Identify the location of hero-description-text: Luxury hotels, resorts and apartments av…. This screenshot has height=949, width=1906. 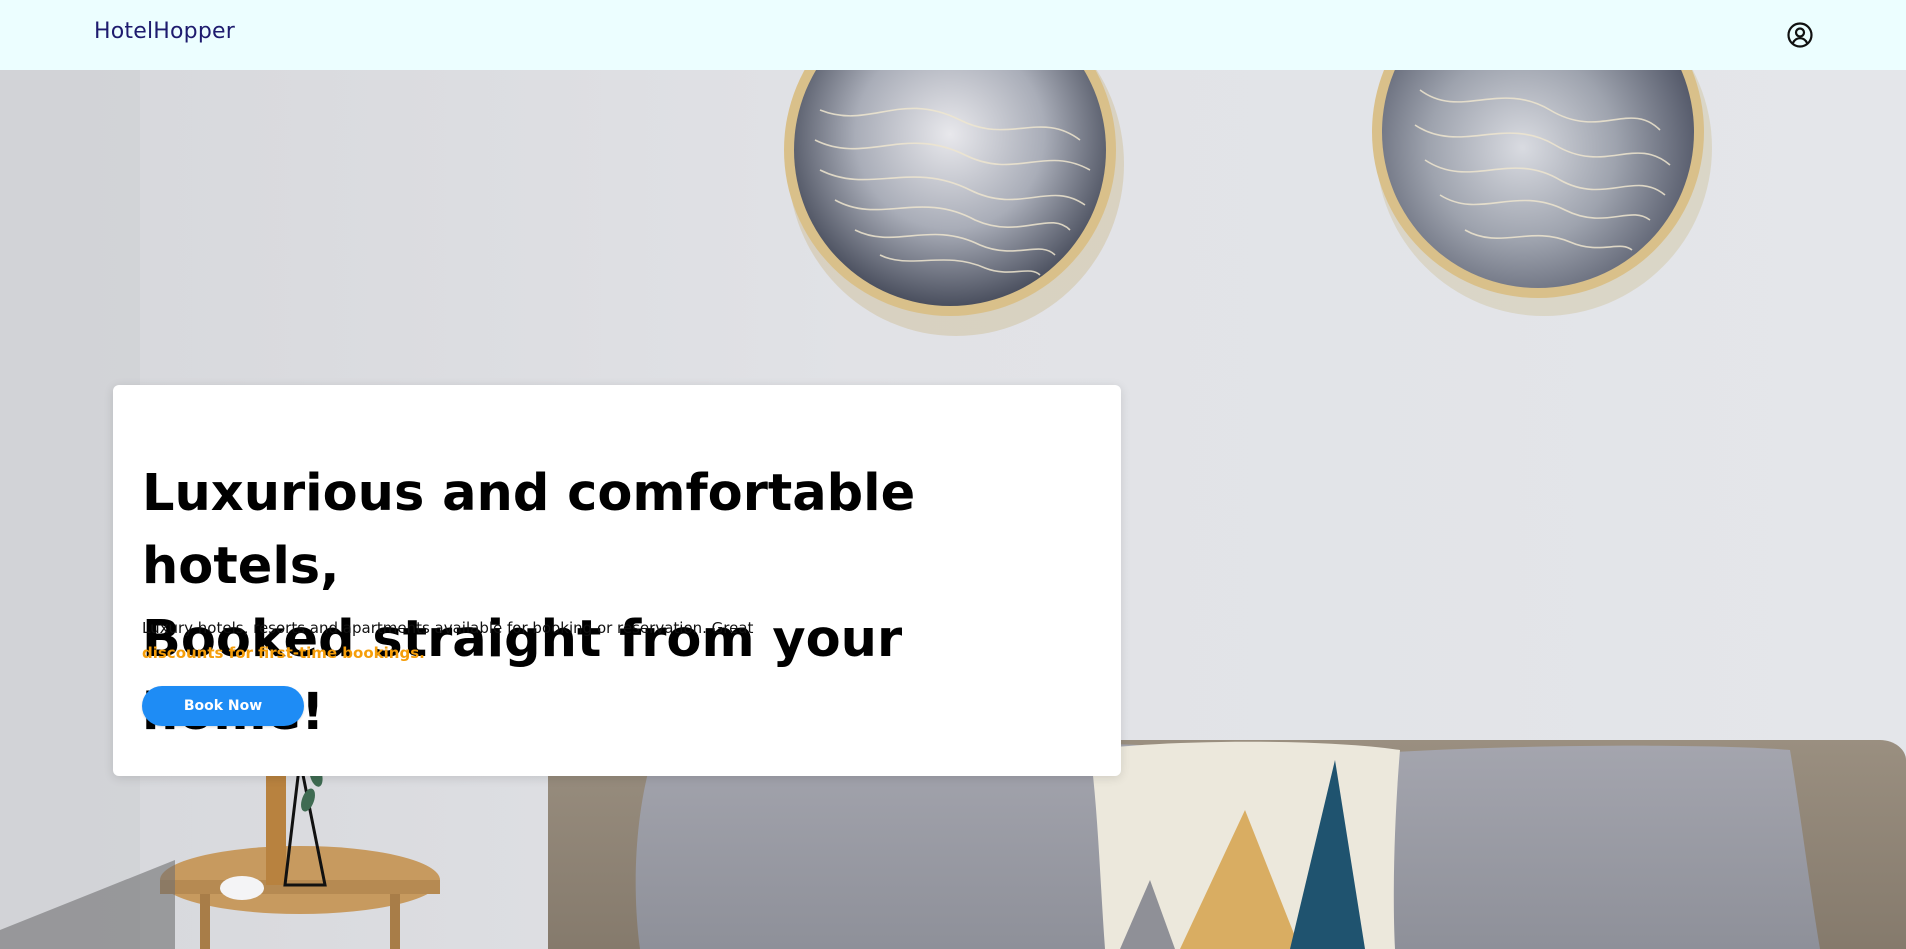
(448, 628).